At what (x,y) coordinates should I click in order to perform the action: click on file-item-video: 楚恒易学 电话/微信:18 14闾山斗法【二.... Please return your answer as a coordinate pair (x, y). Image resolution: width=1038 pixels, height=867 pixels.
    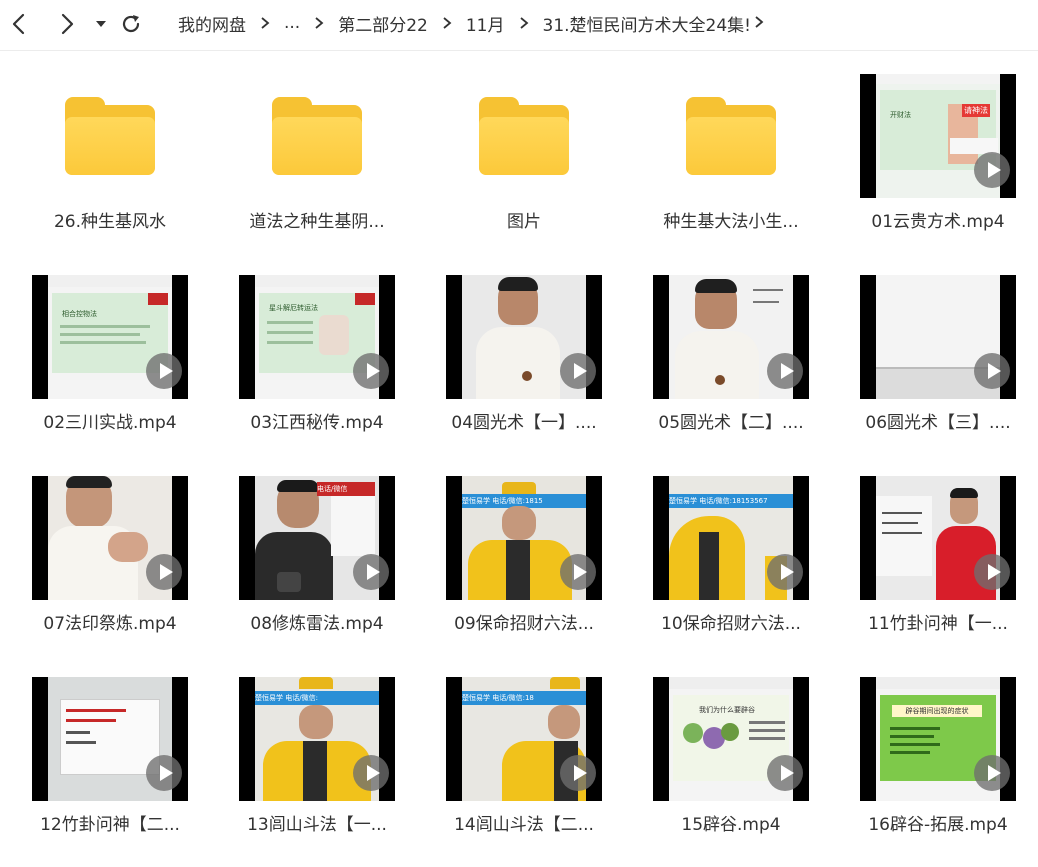
    Looking at the image, I should click on (524, 772).